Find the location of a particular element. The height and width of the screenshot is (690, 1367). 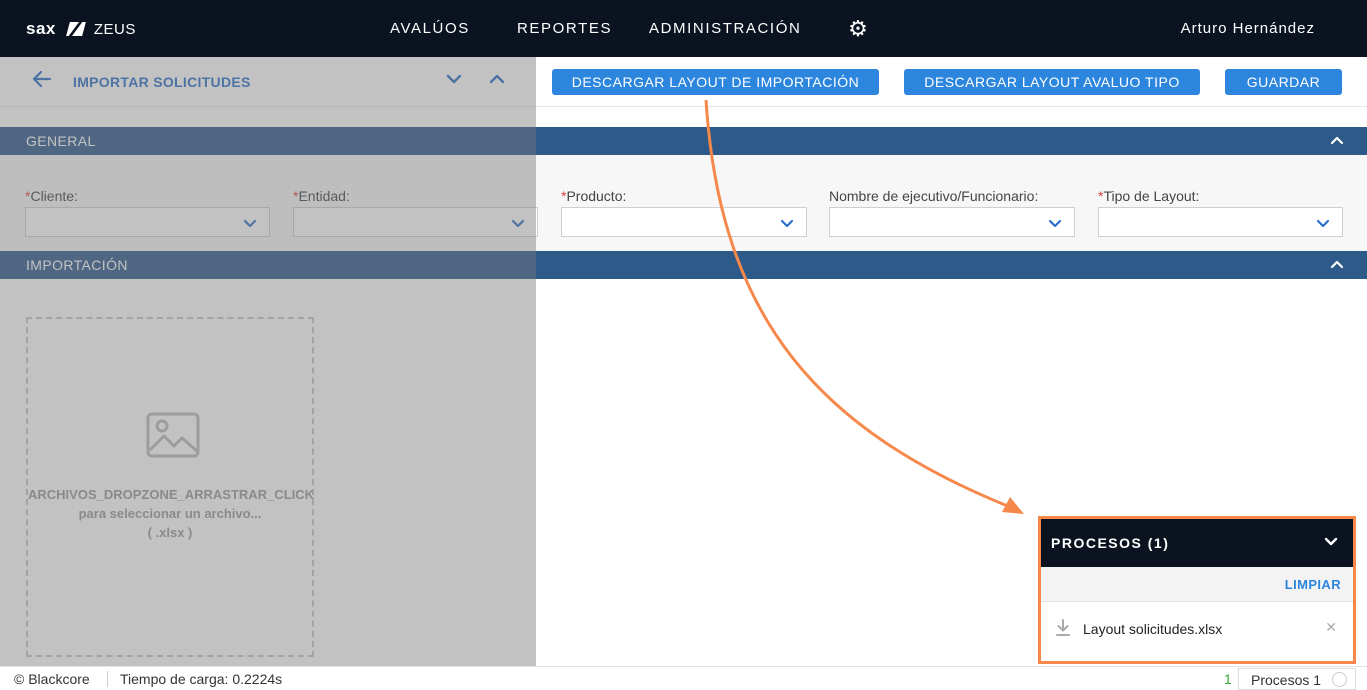

download-import-layout-button: DESCARGAR LAYOUT DE IMPORTACIÓN is located at coordinates (715, 82).